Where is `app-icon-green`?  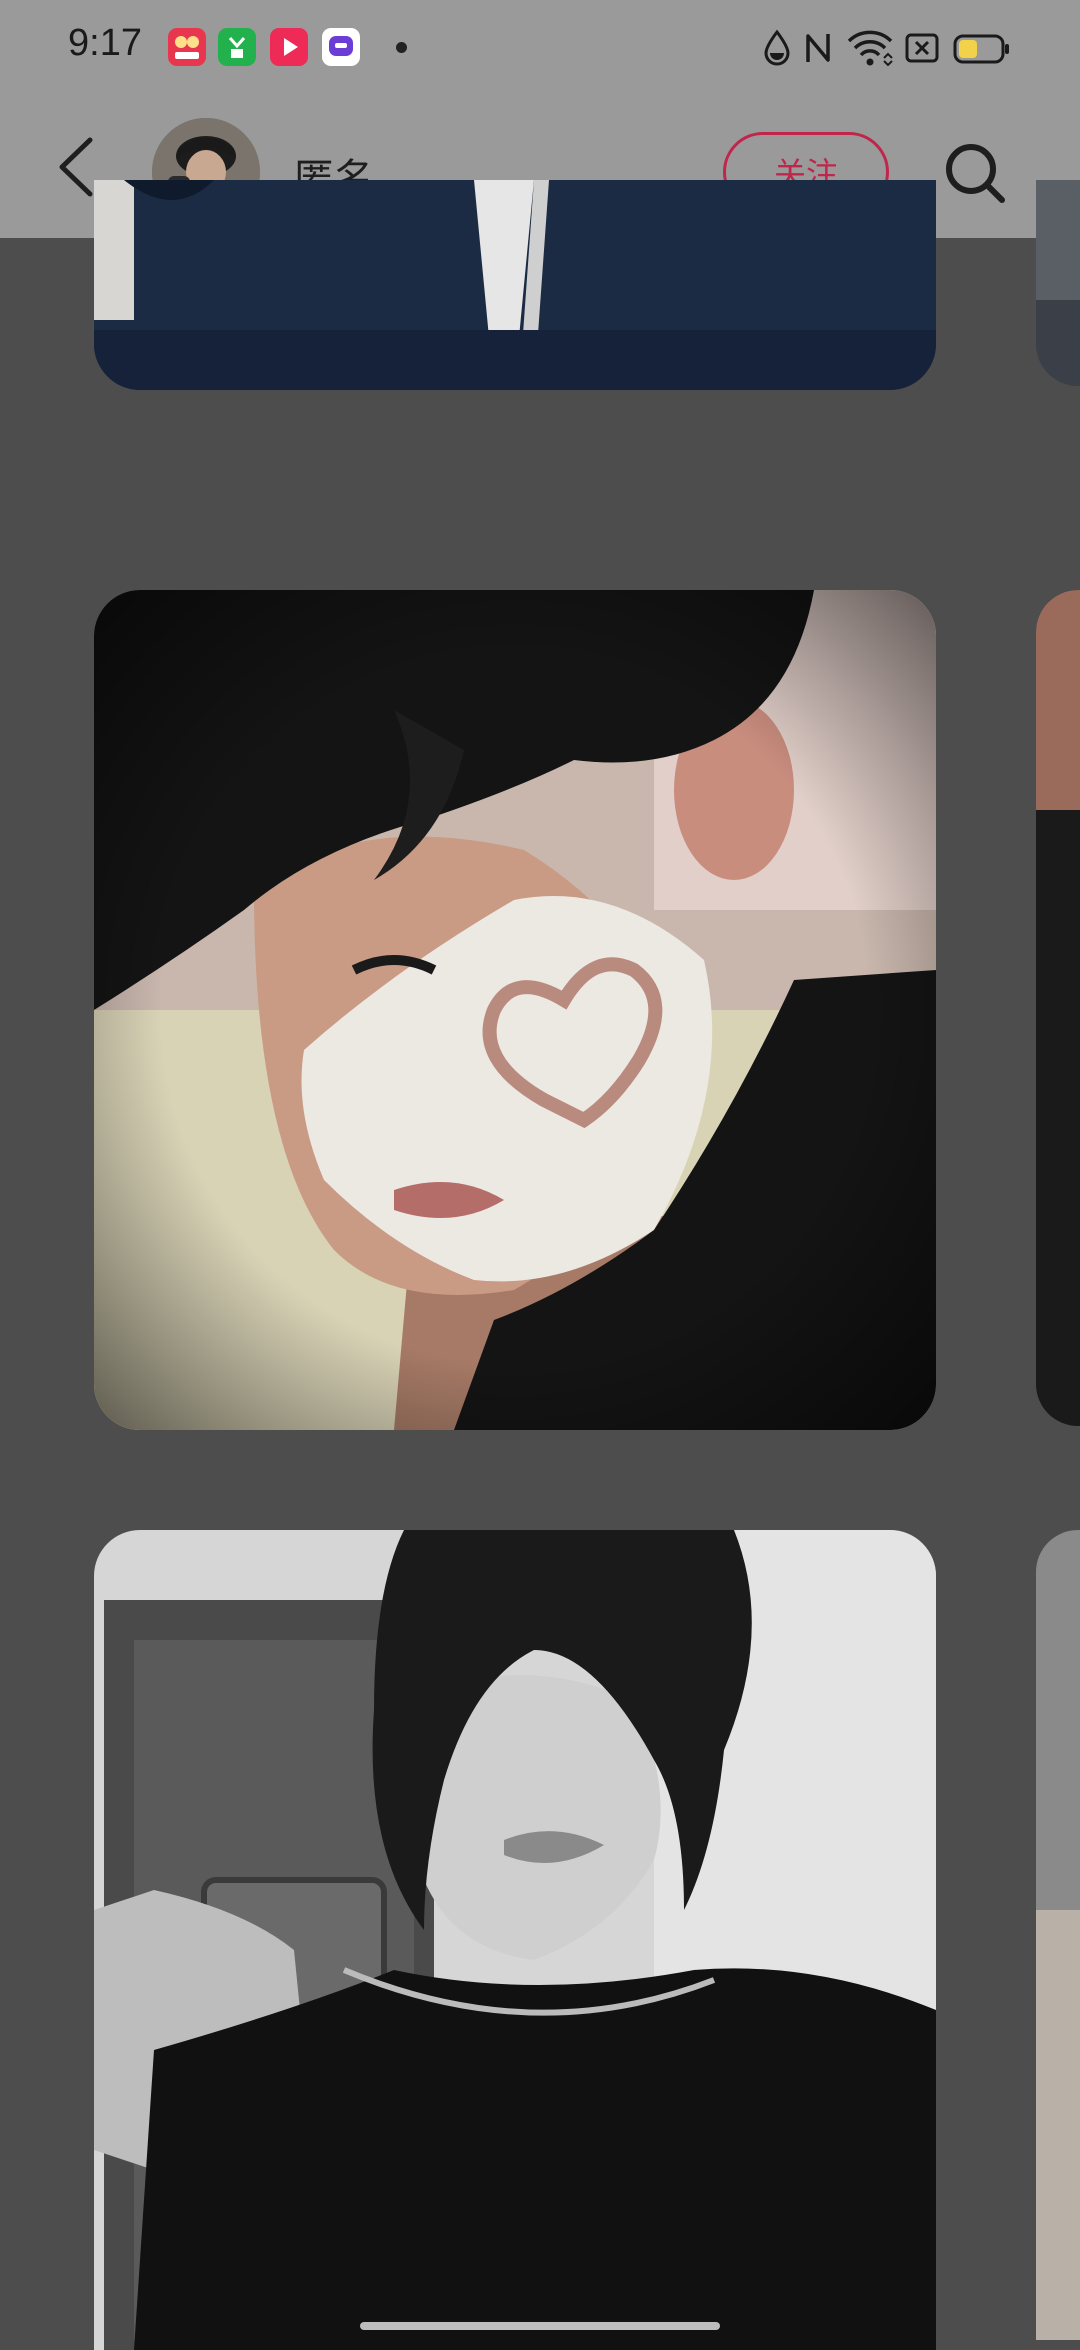 app-icon-green is located at coordinates (237, 47).